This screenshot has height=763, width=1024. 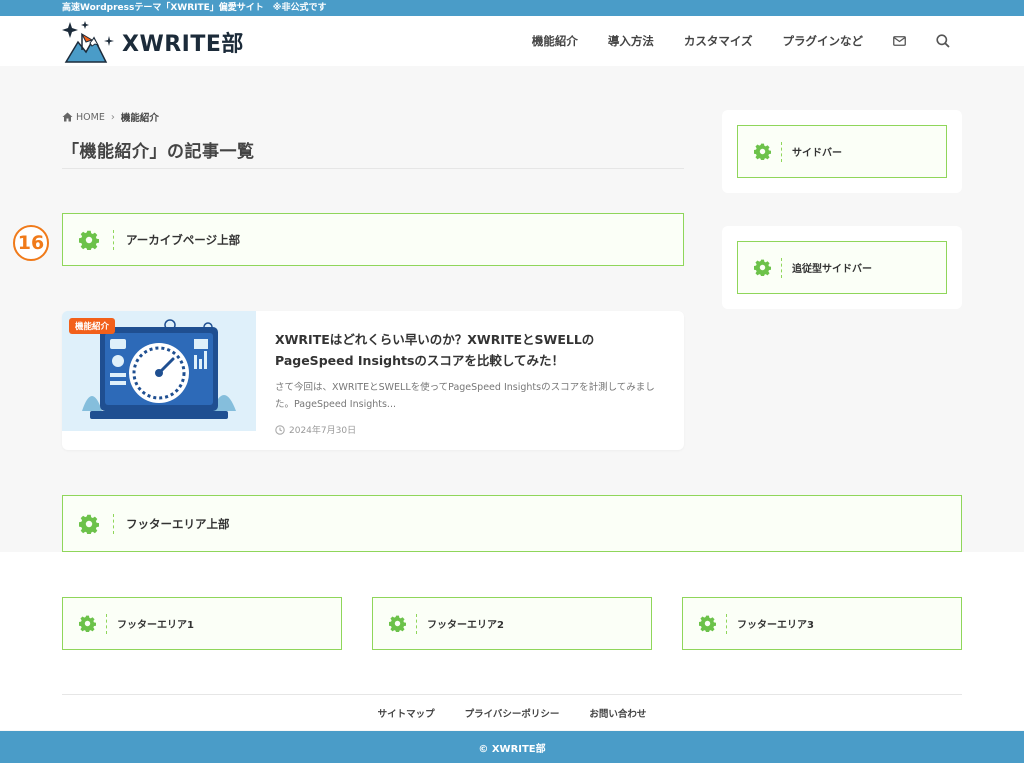 I want to click on widget-sticky-sidebar: 追従型サイドバー, so click(x=842, y=267).